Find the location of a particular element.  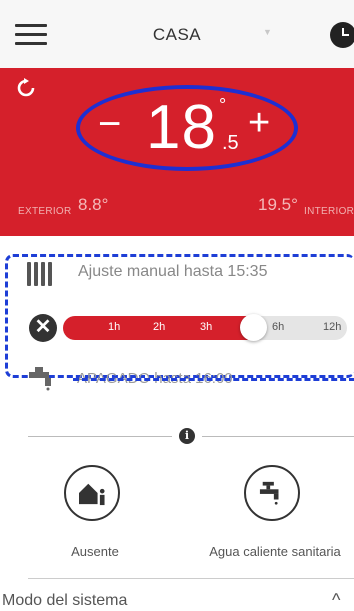

hot-water-tap-icon is located at coordinates (269, 493).